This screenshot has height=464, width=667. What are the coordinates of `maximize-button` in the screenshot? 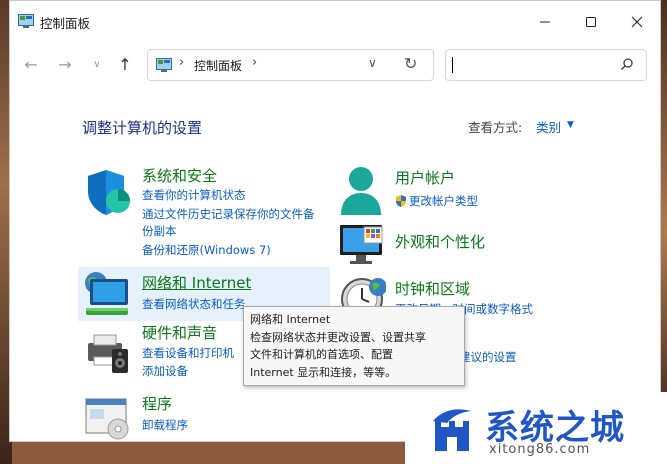 It's located at (591, 22).